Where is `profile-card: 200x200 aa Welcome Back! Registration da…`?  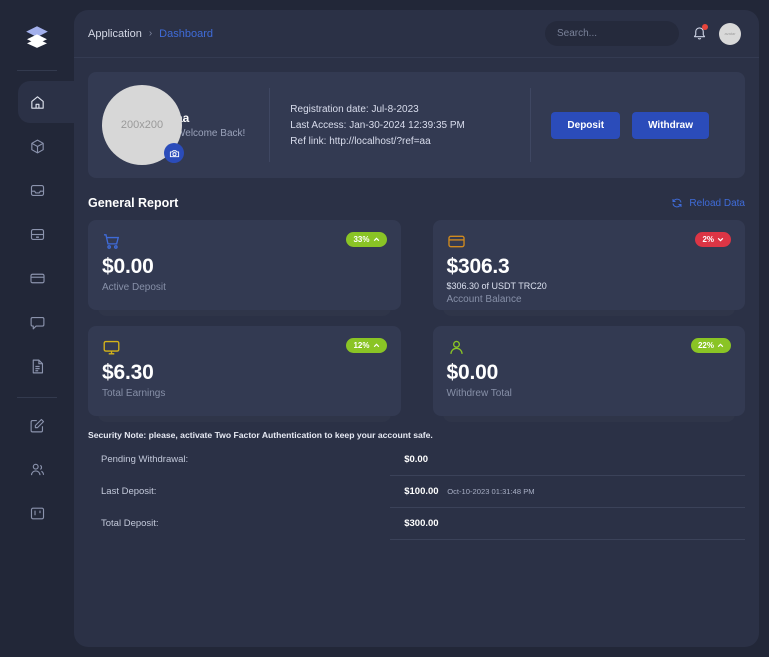
profile-card: 200x200 aa Welcome Back! Registration da… is located at coordinates (416, 125).